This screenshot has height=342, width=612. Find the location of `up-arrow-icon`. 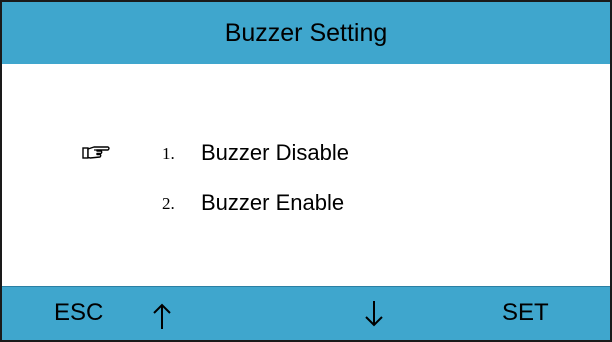

up-arrow-icon is located at coordinates (162, 316).